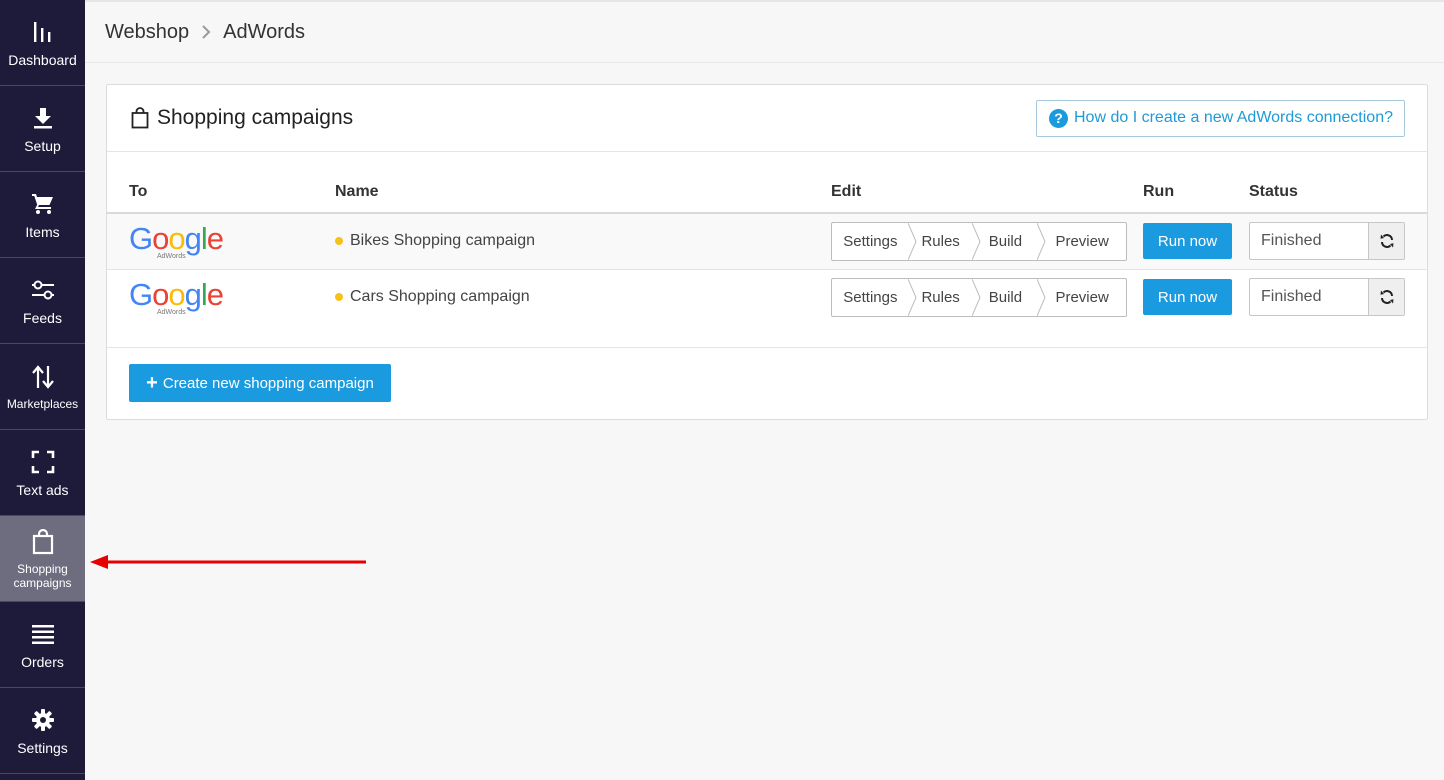  I want to click on frame-corners-icon, so click(43, 462).